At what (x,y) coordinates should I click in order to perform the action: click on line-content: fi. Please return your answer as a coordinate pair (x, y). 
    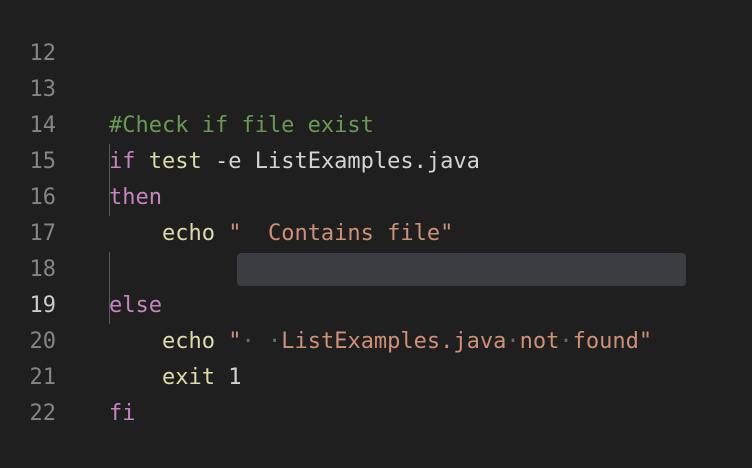
    Looking at the image, I should click on (122, 414).